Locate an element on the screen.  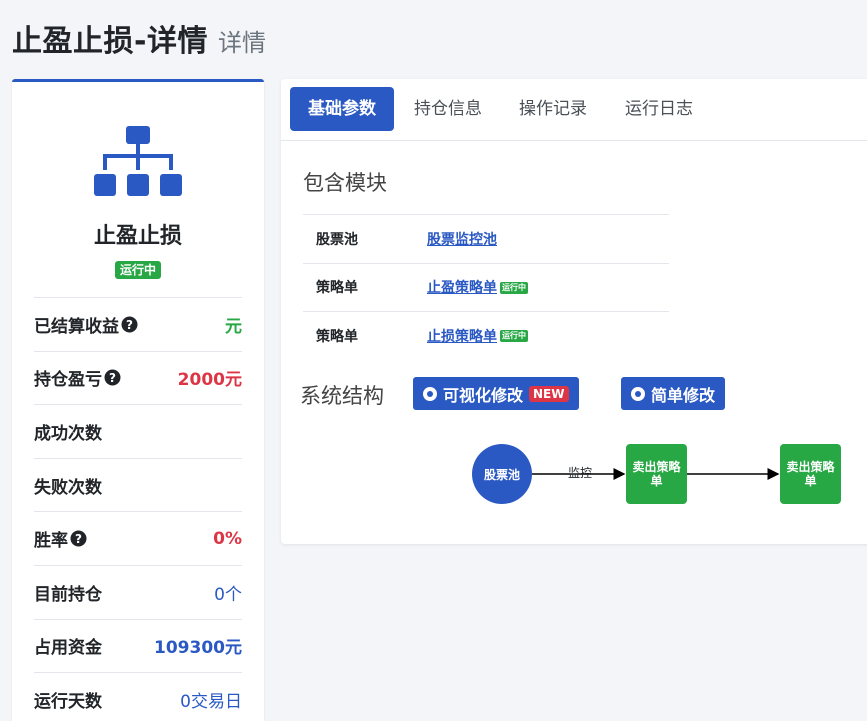
stat-label: 运行天数 is located at coordinates (68, 701).